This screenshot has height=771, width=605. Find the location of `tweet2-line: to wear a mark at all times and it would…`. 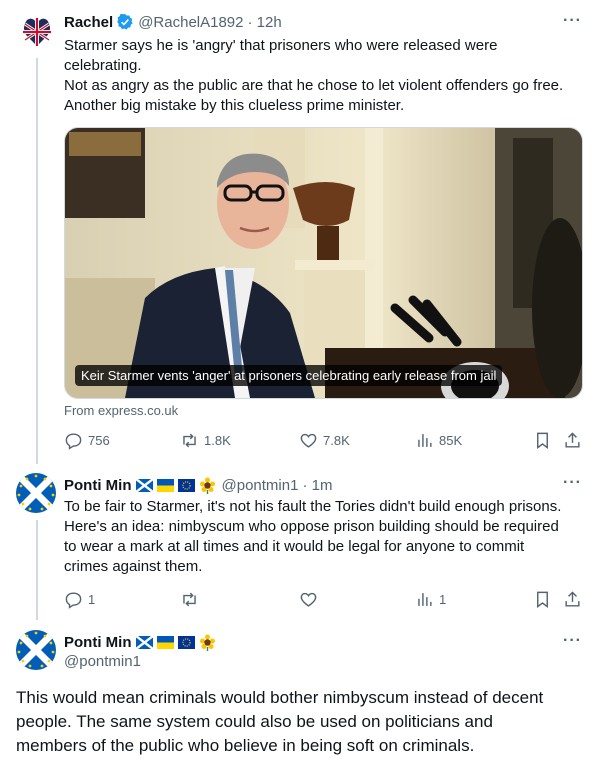

tweet2-line: to wear a mark at all times and it would… is located at coordinates (294, 546).